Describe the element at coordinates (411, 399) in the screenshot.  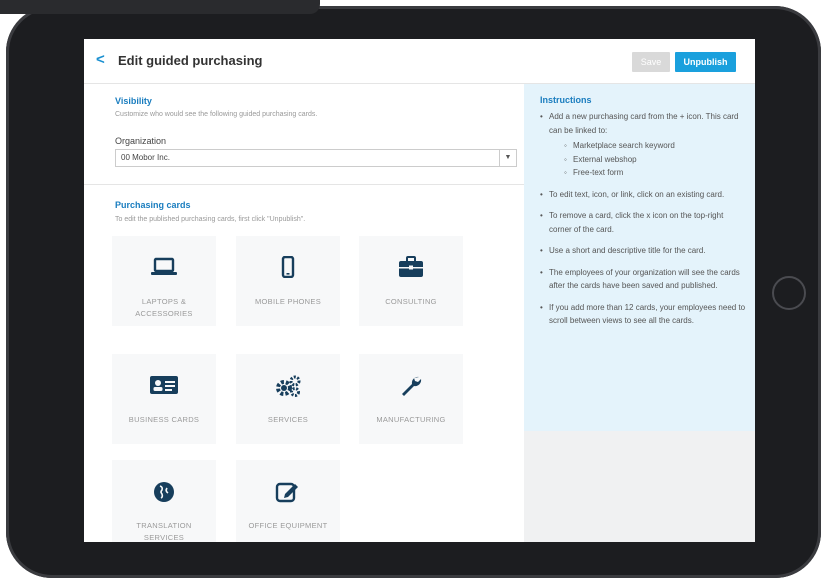
I see `card-manufacturing: MANUFACTURING` at that location.